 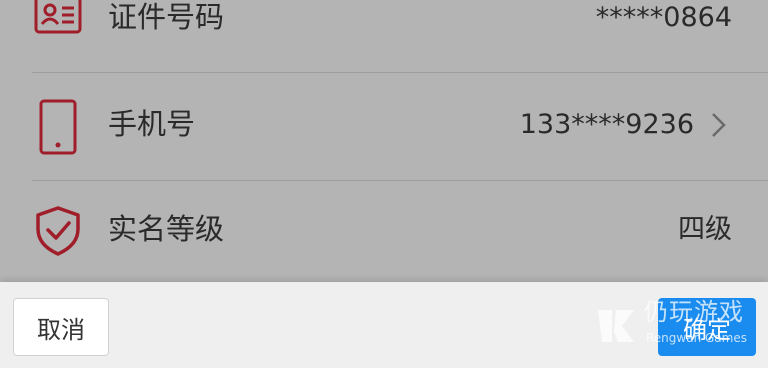 What do you see at coordinates (705, 229) in the screenshot?
I see `real-name-level-value: 四级` at bounding box center [705, 229].